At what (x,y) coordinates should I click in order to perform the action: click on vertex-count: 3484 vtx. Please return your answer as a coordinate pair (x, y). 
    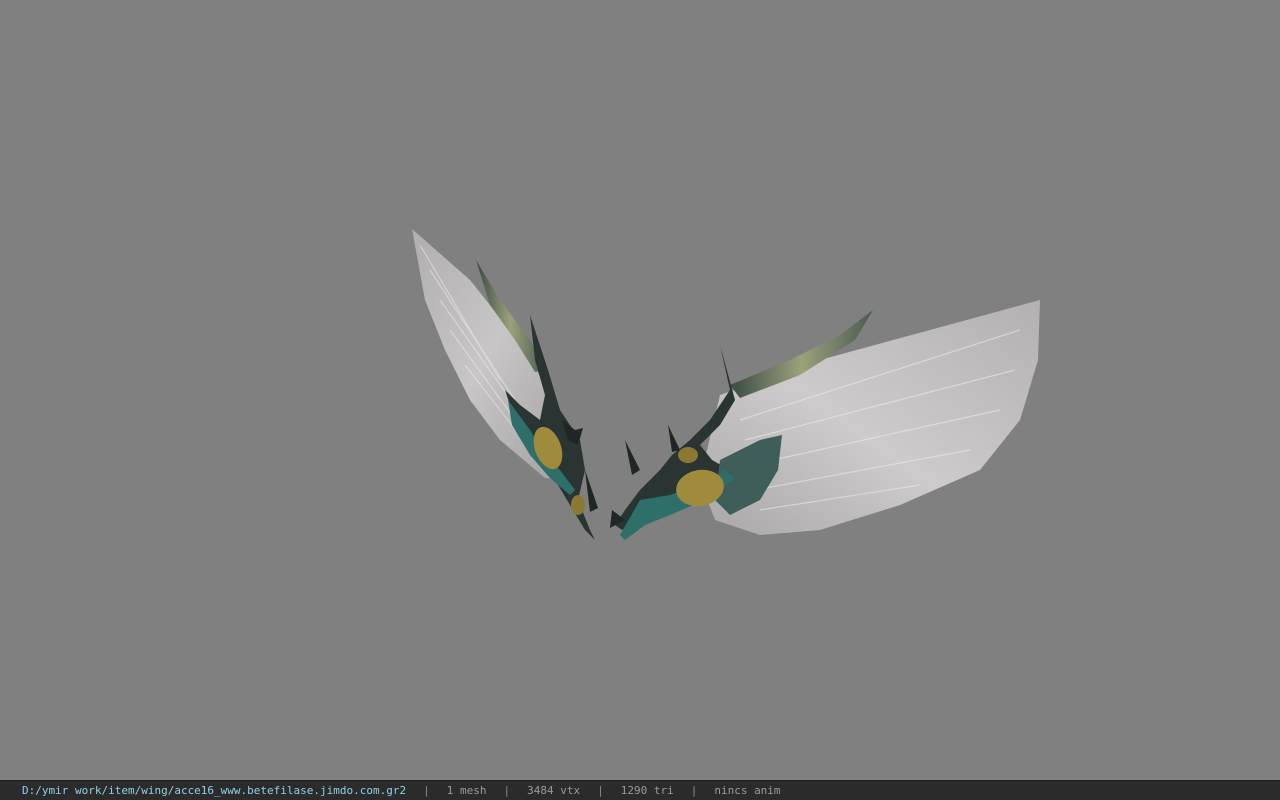
    Looking at the image, I should click on (554, 790).